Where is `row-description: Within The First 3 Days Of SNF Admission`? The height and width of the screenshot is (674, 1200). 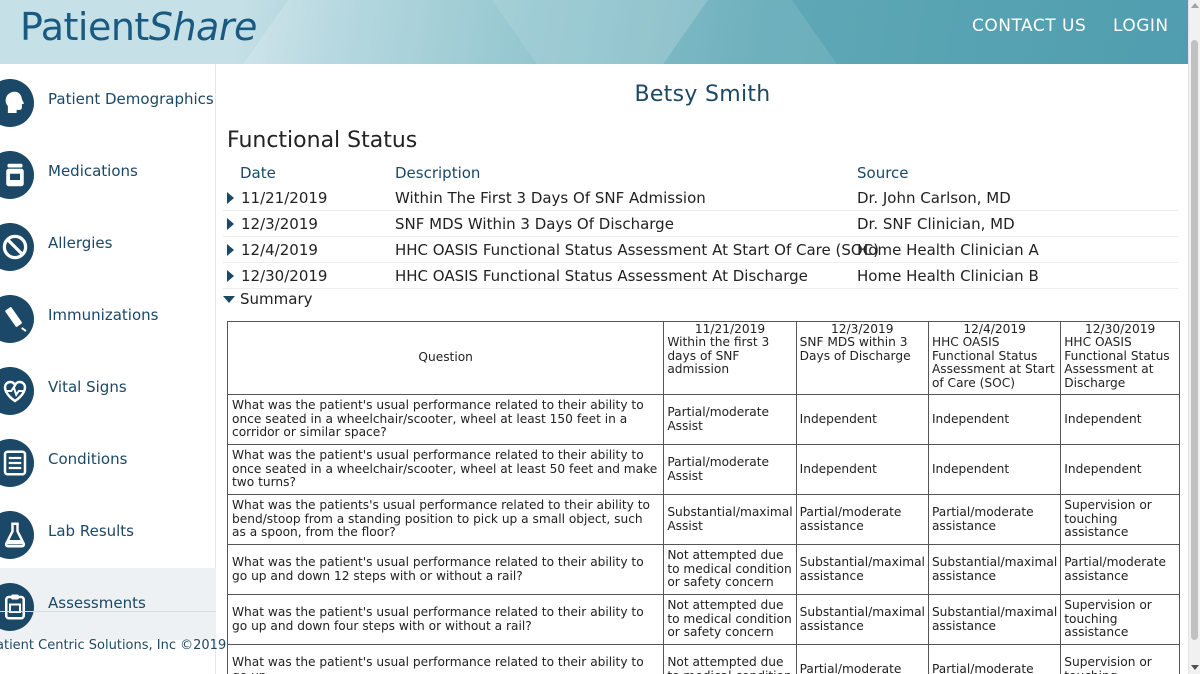
row-description: Within The First 3 Days Of SNF Admission is located at coordinates (550, 198).